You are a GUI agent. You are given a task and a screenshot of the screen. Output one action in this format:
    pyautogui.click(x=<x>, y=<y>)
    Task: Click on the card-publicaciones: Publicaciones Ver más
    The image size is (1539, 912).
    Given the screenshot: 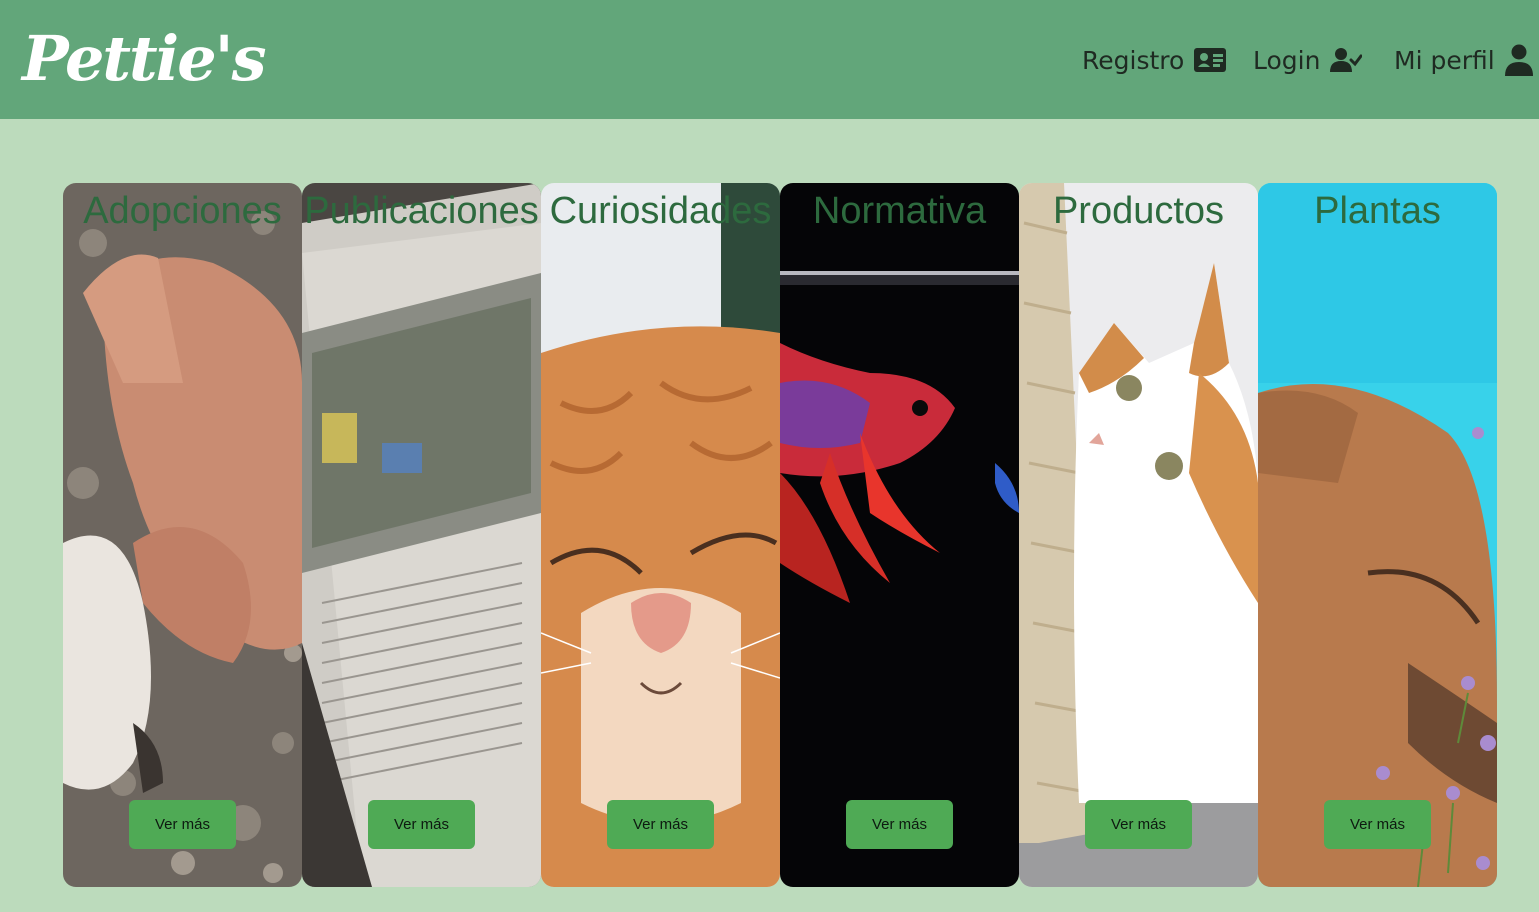 What is the action you would take?
    pyautogui.click(x=421, y=535)
    